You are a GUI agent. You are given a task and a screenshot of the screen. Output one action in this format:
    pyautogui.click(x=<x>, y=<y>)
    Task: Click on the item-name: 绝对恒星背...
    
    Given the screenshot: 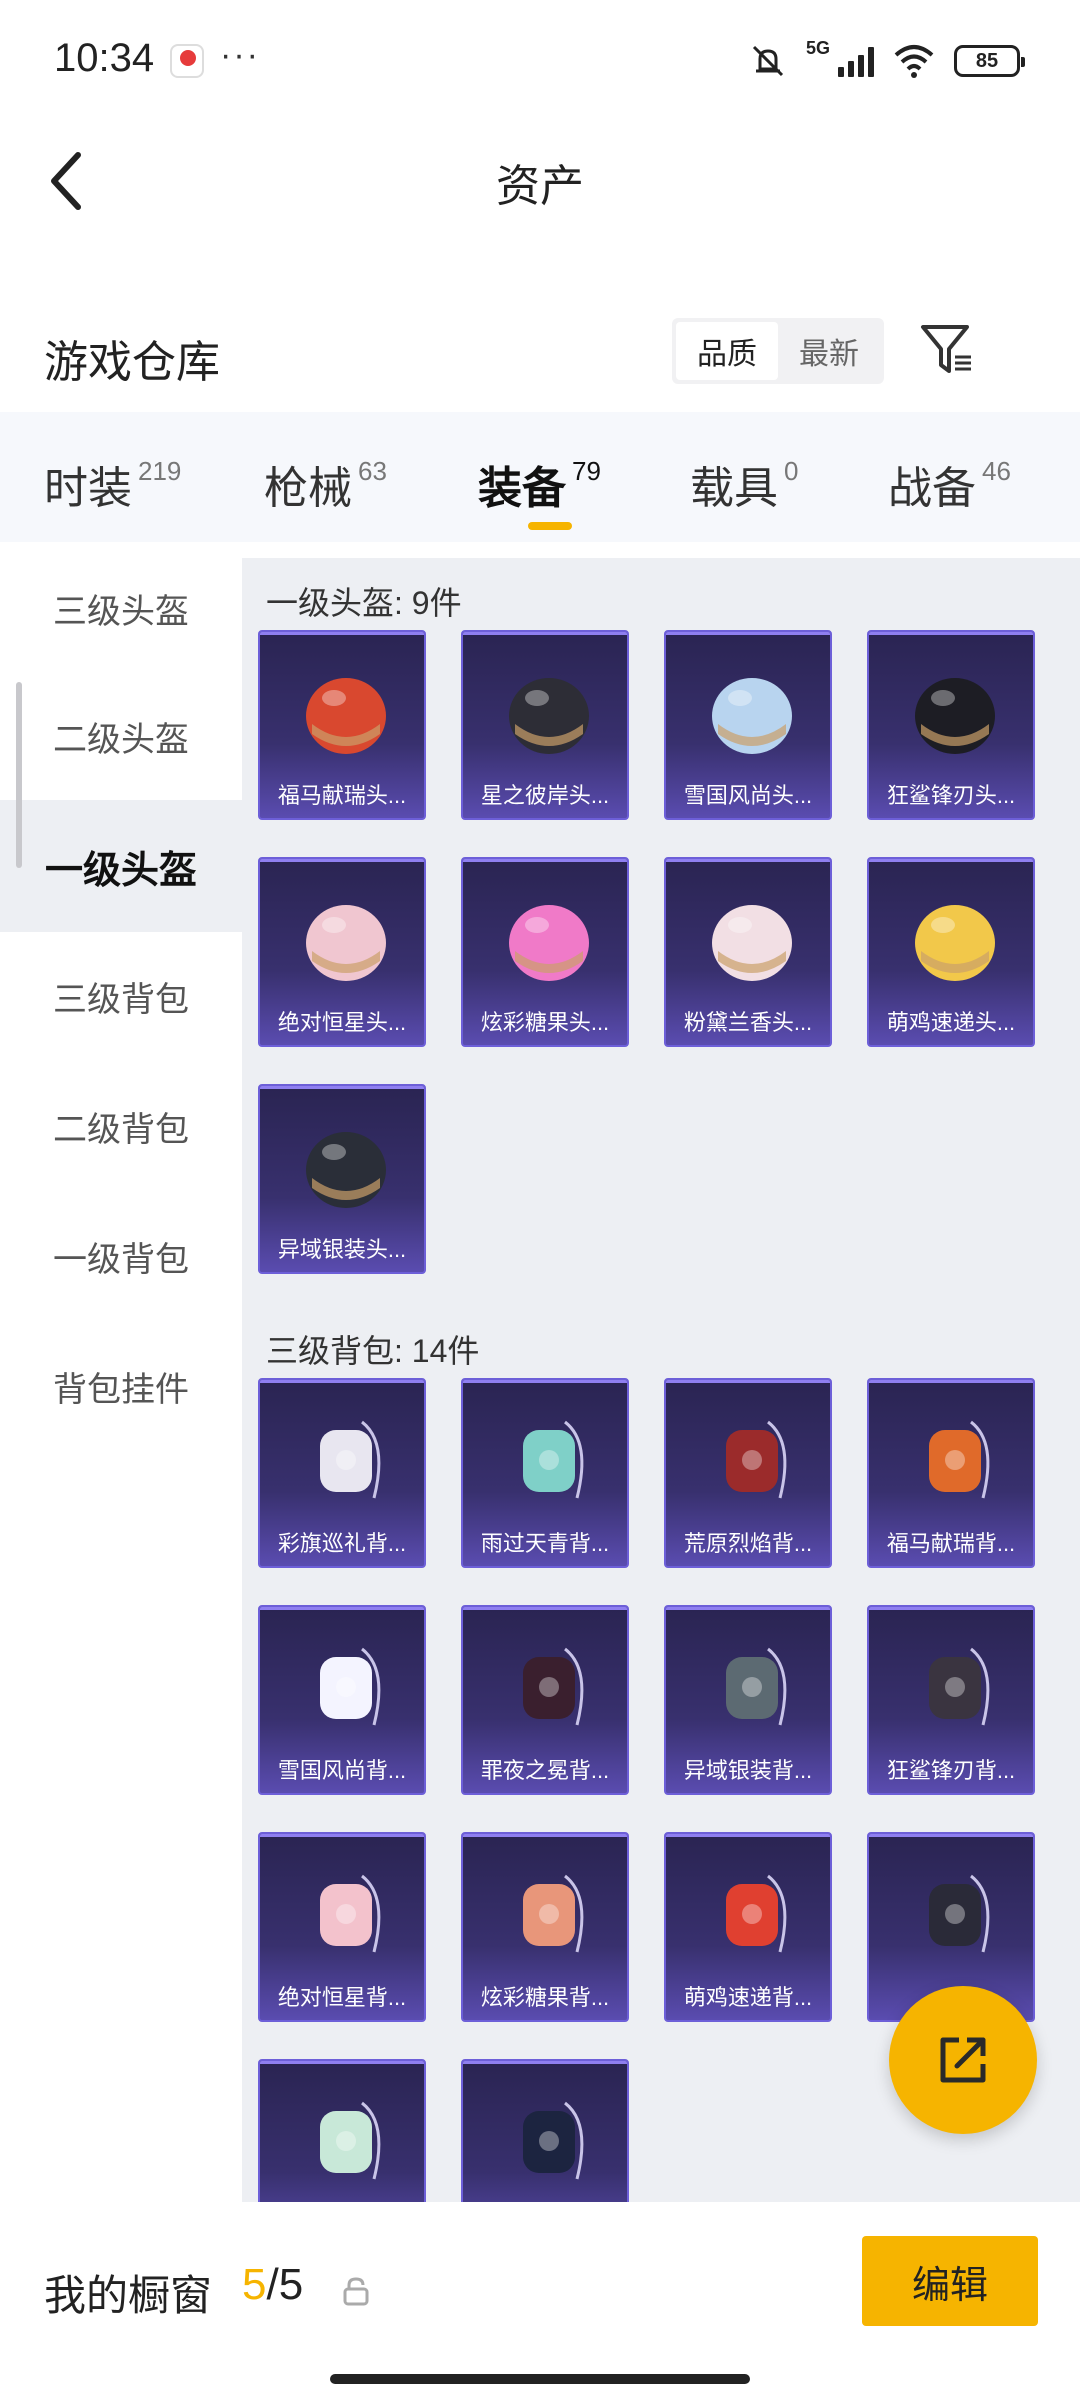 What is the action you would take?
    pyautogui.click(x=342, y=1997)
    